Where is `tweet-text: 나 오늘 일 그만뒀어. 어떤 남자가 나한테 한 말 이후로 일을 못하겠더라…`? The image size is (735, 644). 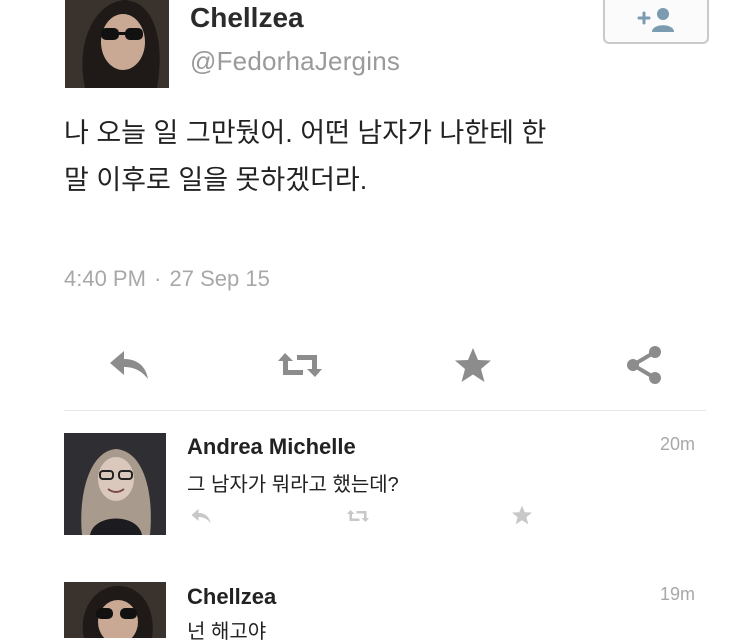 tweet-text: 나 오늘 일 그만뒀어. 어떤 남자가 나한테 한 말 이후로 일을 못하겠더라… is located at coordinates (364, 157).